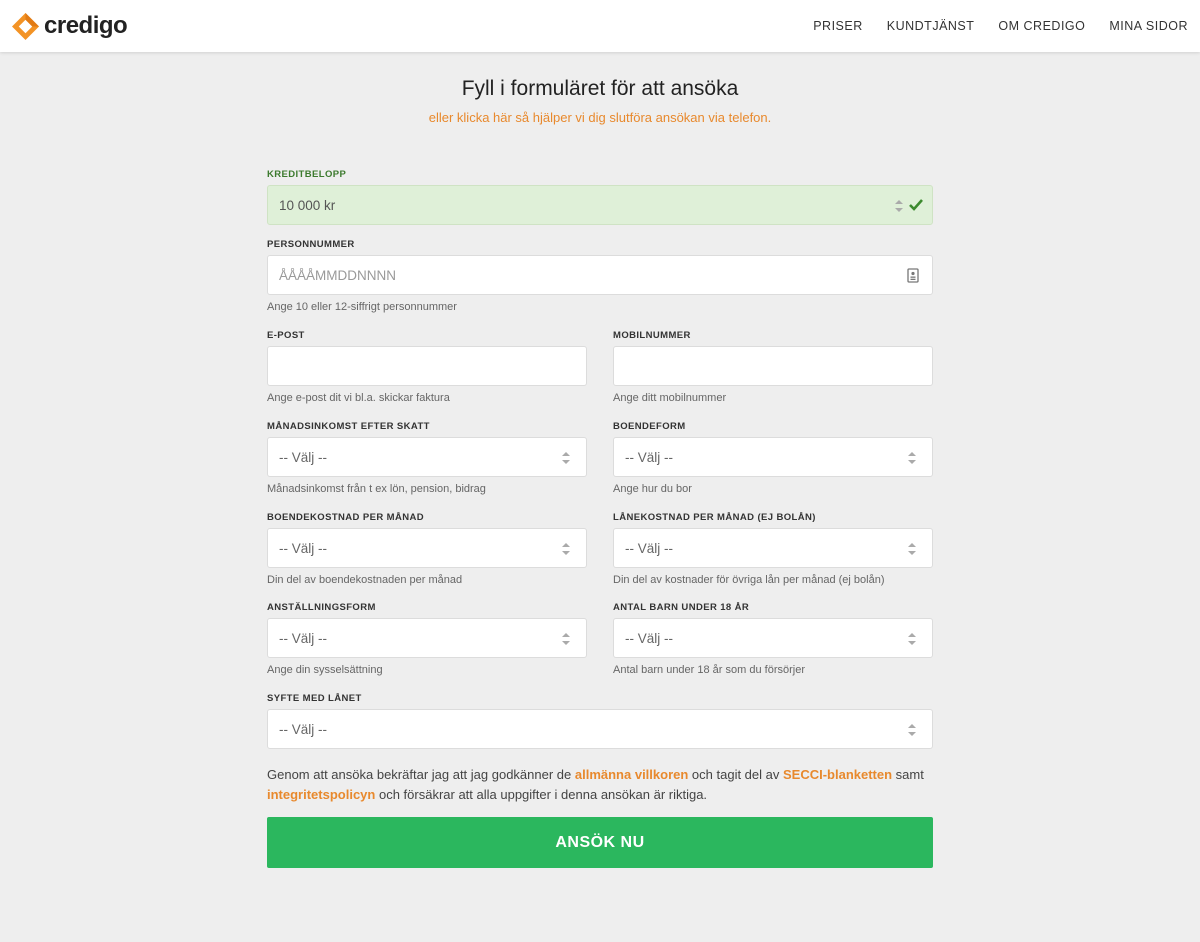 The height and width of the screenshot is (942, 1200). Describe the element at coordinates (838, 26) in the screenshot. I see `nav-priser: PRISER` at that location.